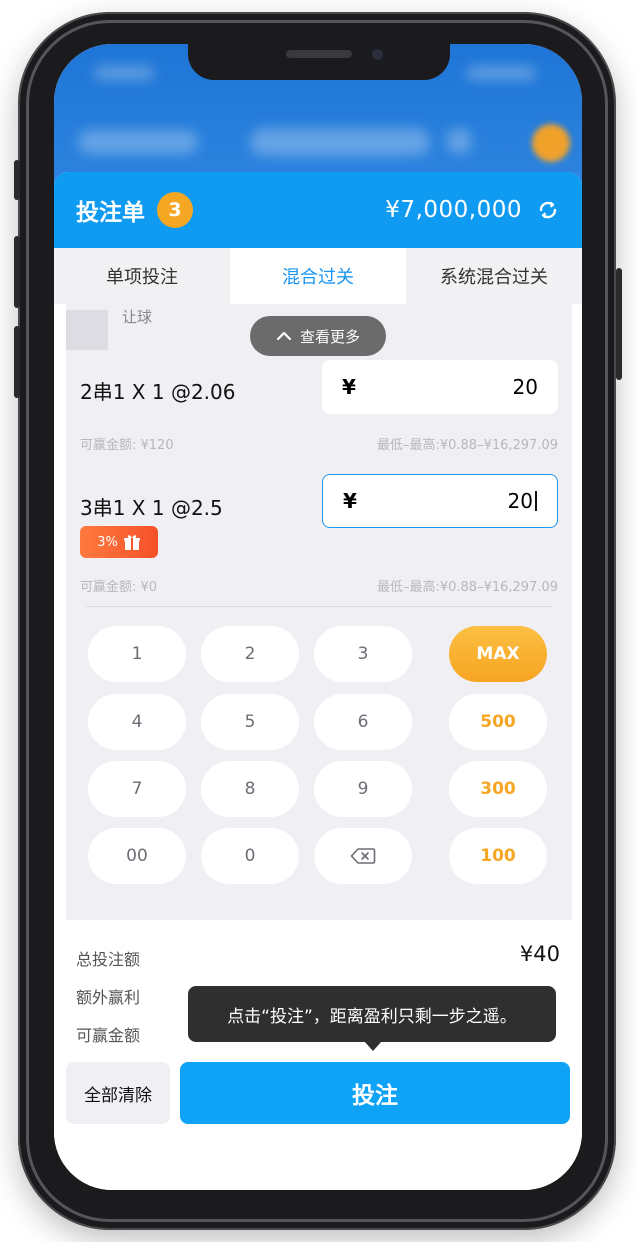 The image size is (636, 1242). What do you see at coordinates (17, 272) in the screenshot?
I see `volume-up-button` at bounding box center [17, 272].